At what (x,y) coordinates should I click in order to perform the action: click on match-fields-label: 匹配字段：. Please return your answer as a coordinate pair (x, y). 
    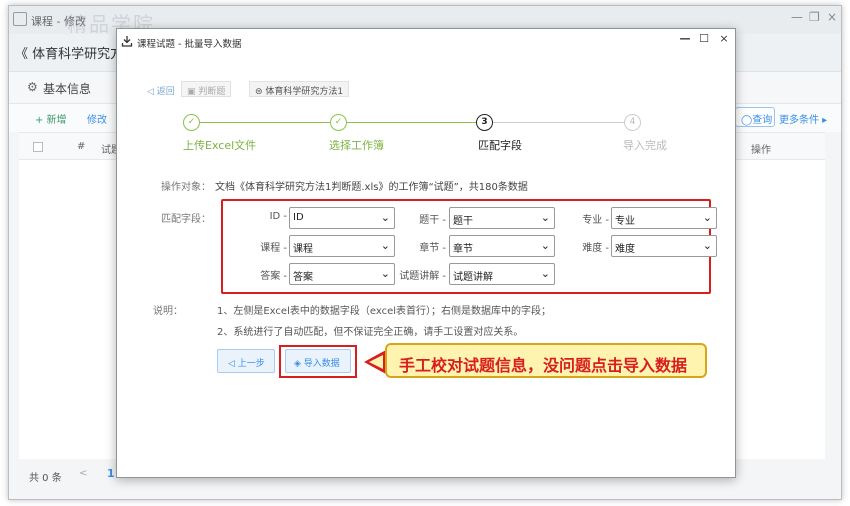
    Looking at the image, I should click on (186, 219).